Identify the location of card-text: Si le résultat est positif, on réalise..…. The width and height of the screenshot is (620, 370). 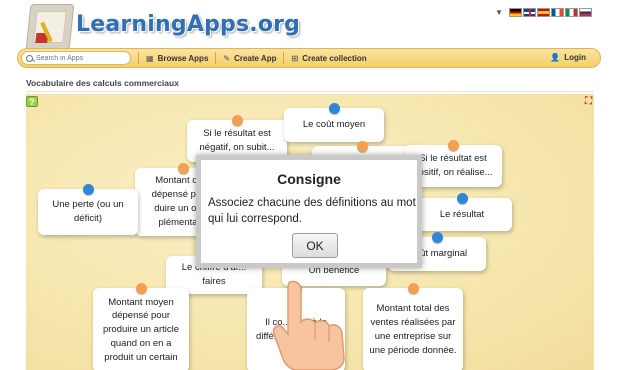
(453, 165).